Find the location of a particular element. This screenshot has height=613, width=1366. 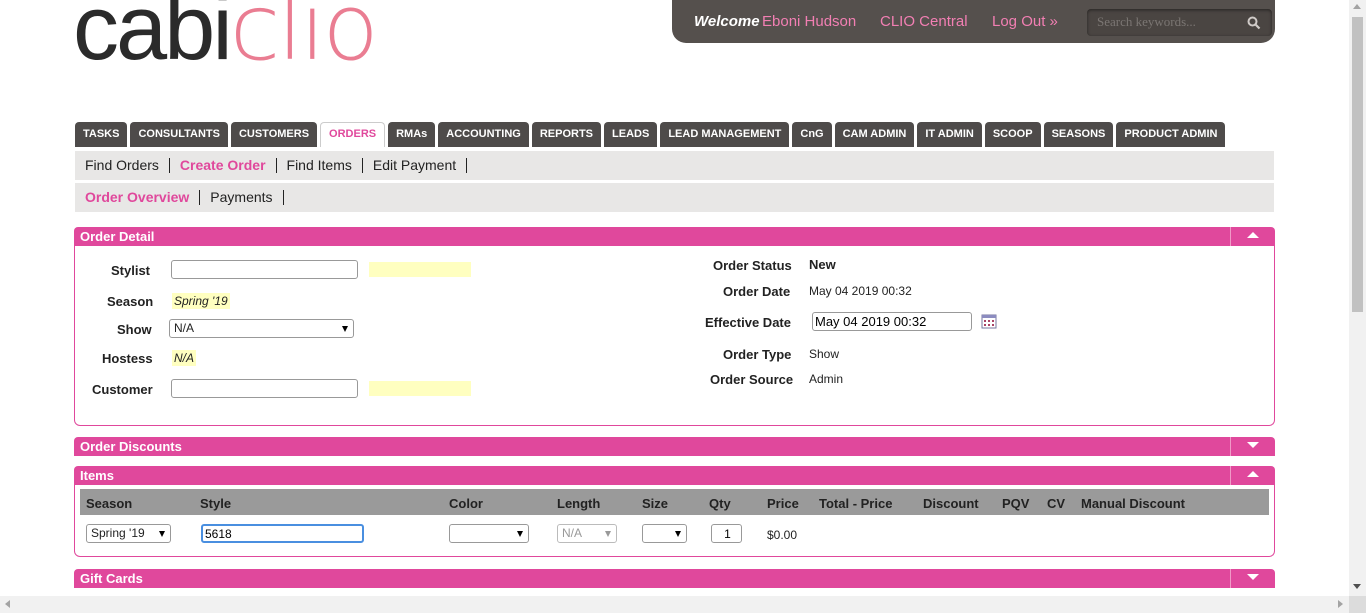

stylist-input is located at coordinates (264, 269).